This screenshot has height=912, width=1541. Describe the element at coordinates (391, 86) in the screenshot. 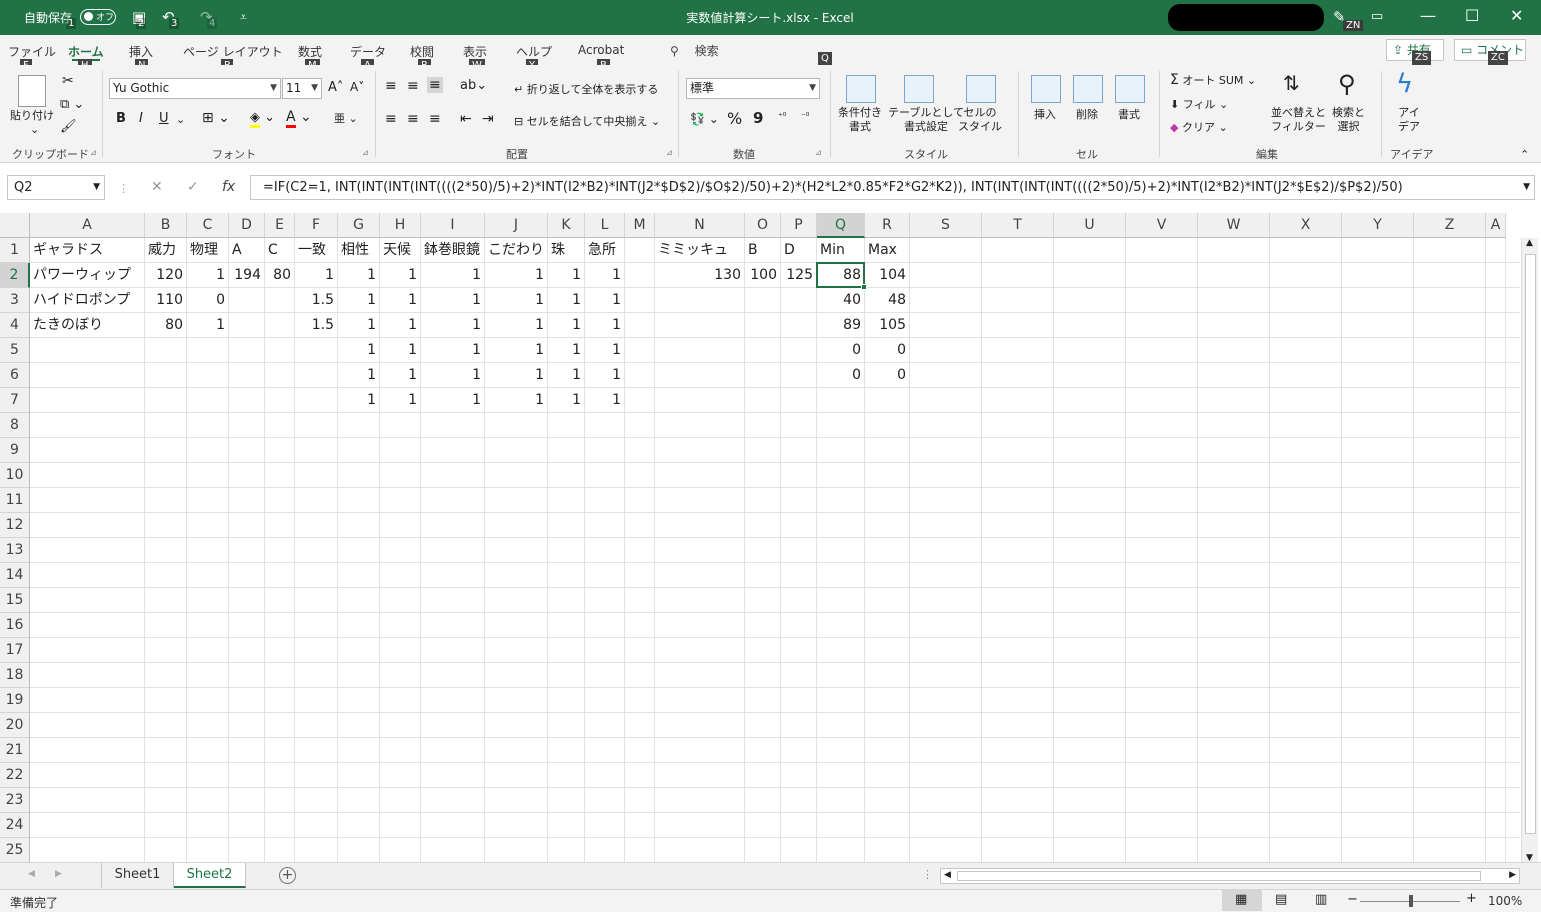

I see `align-top-icon: ≡` at that location.